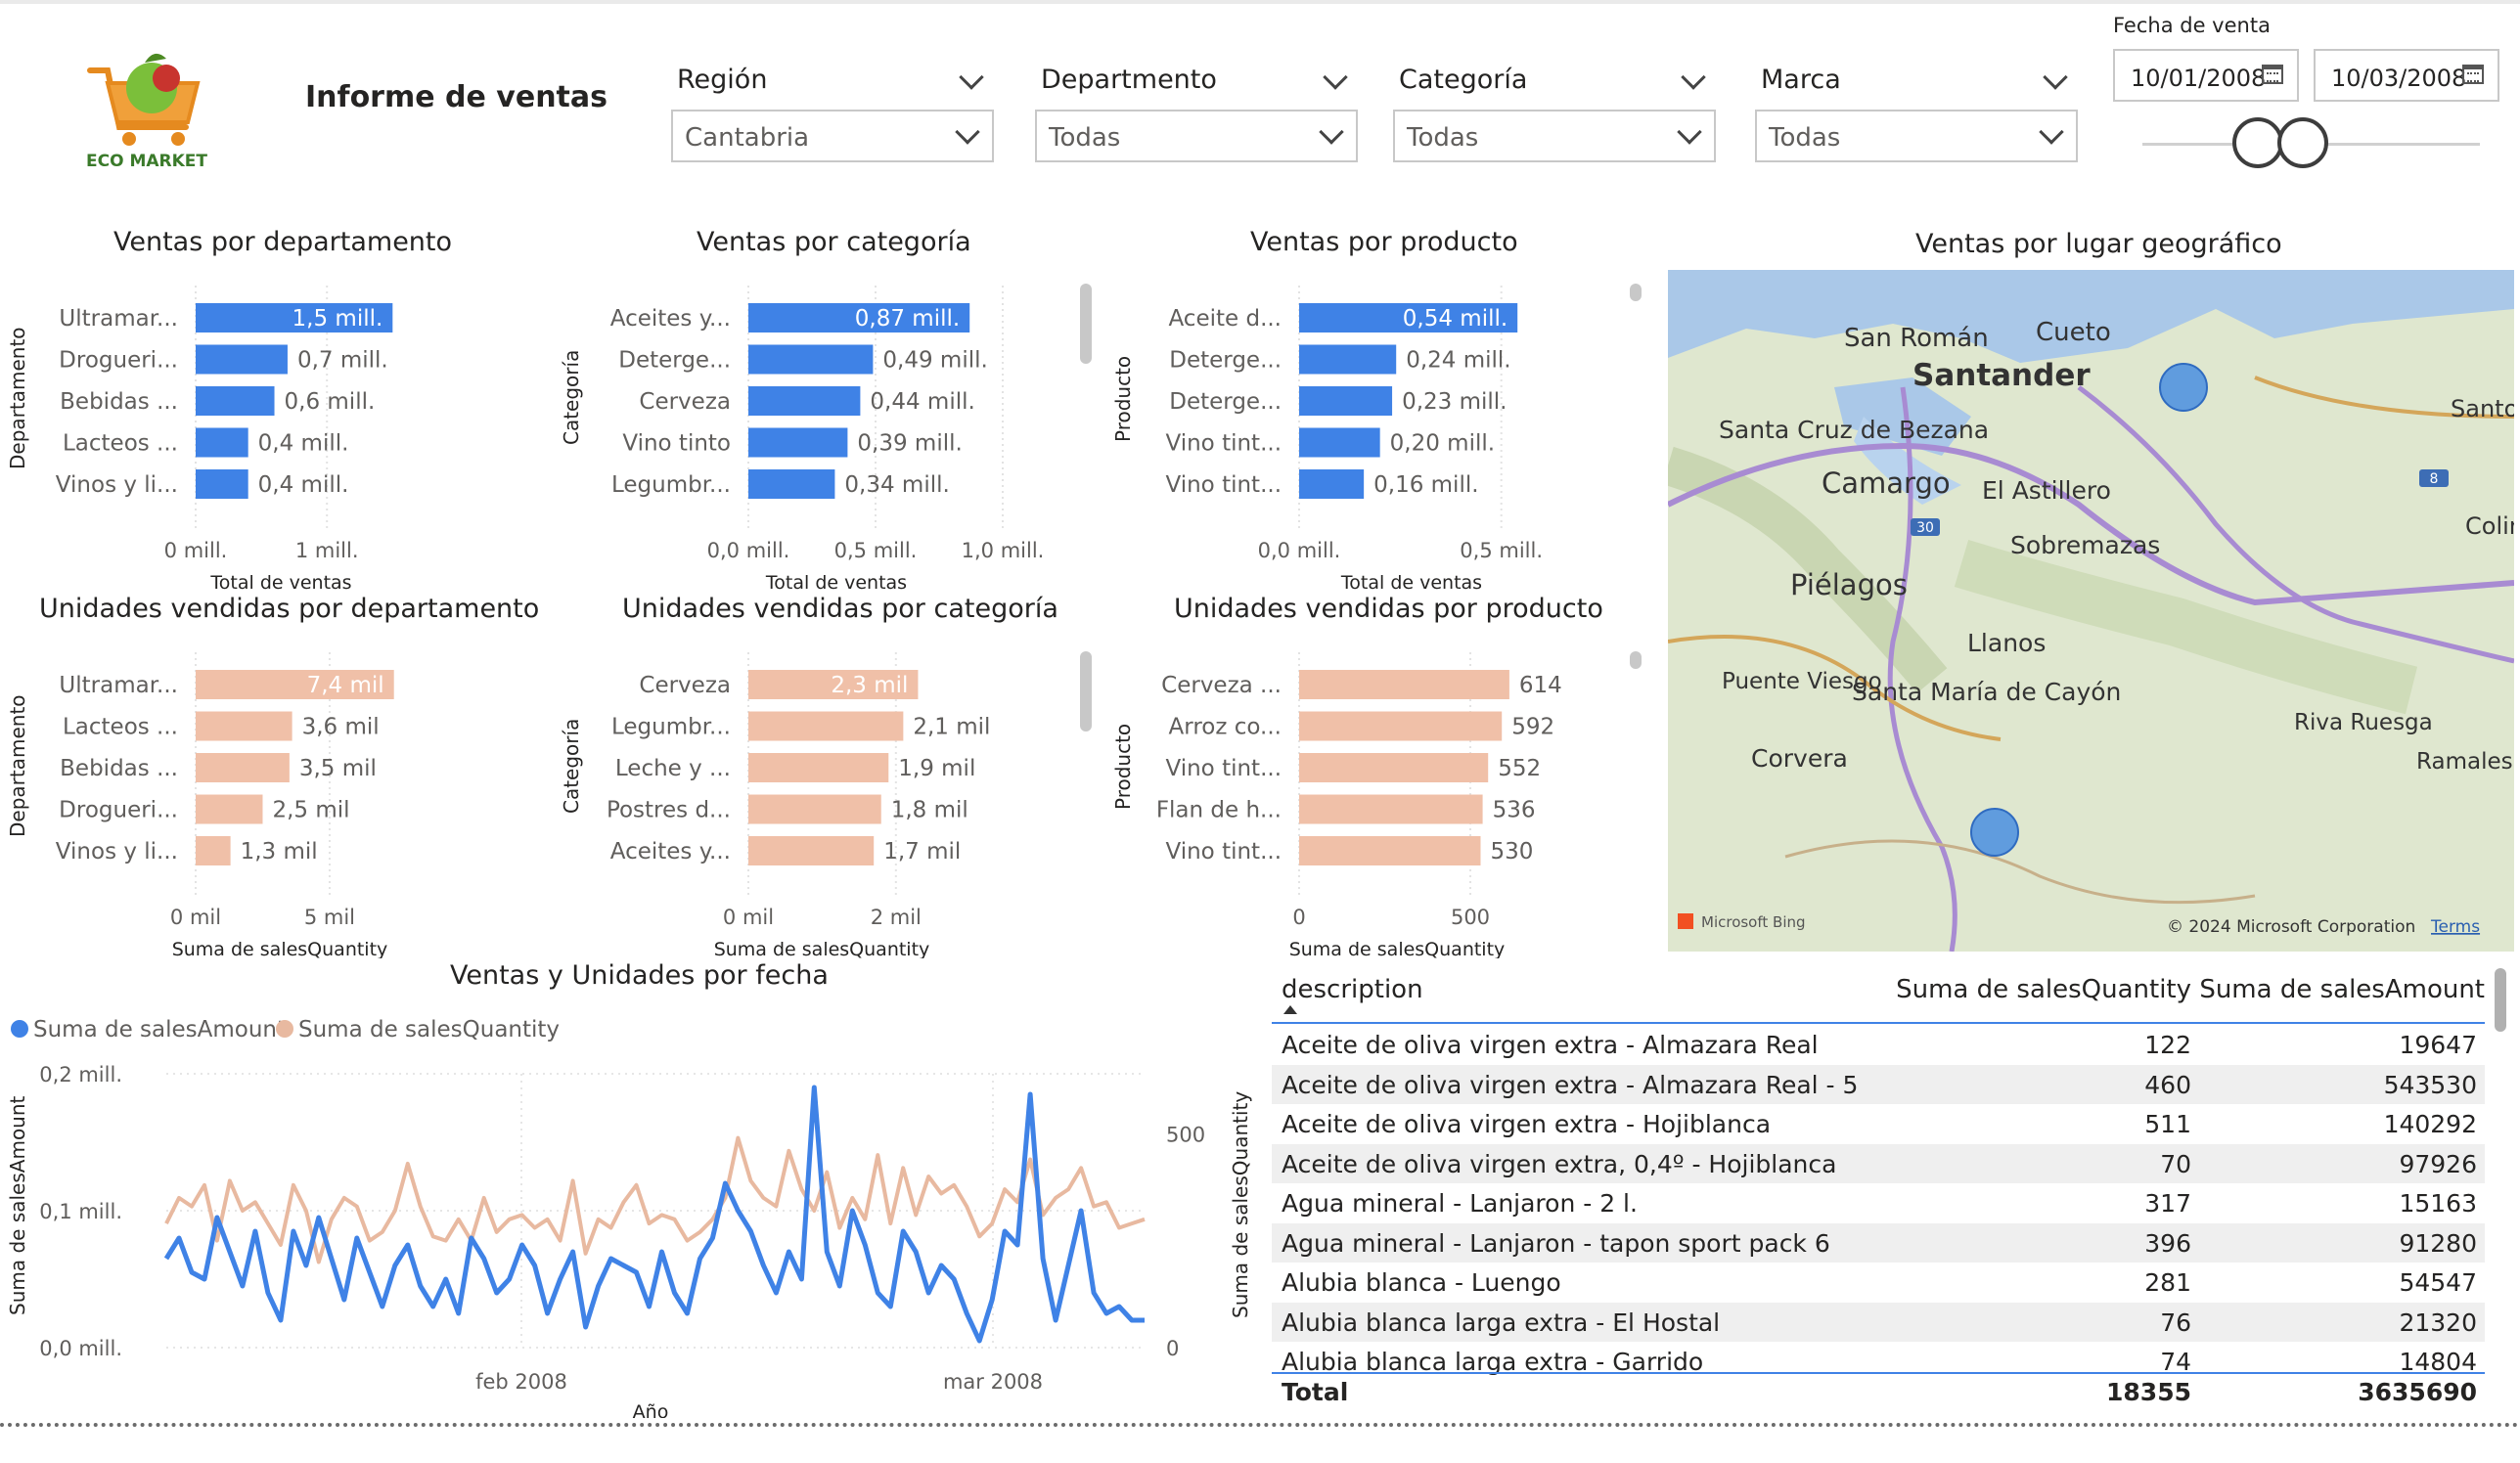 The width and height of the screenshot is (2520, 1463). What do you see at coordinates (146, 161) in the screenshot?
I see `logo-text: ECO MARKET` at bounding box center [146, 161].